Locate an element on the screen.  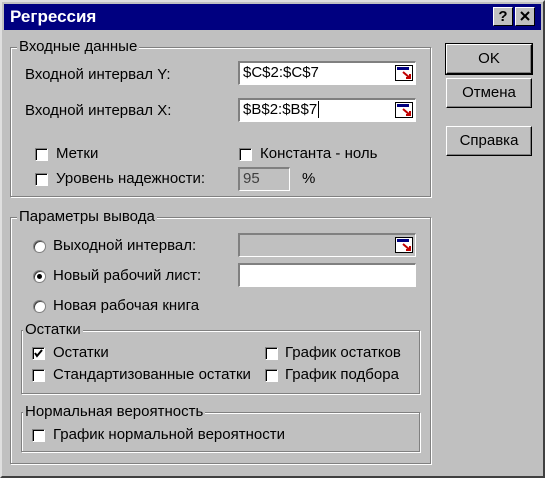
fit-plot-checkbox is located at coordinates (271, 375).